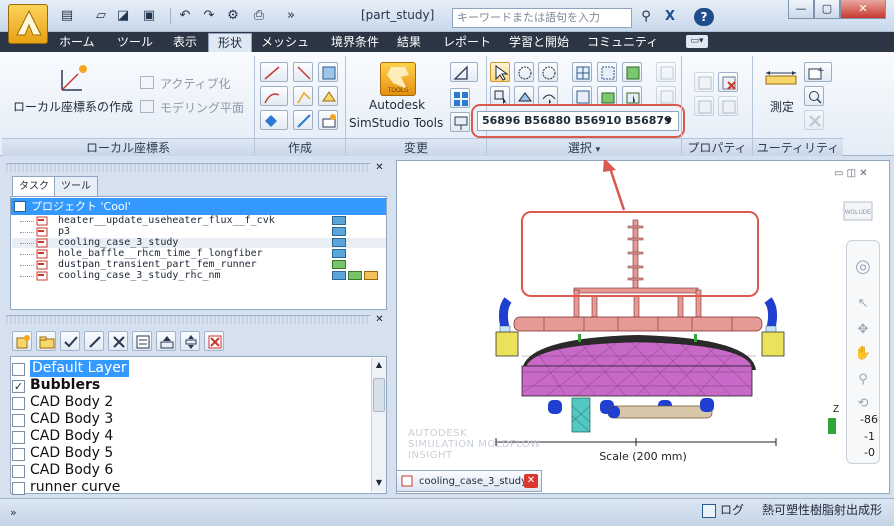 Image resolution: width=894 pixels, height=526 pixels. Describe the element at coordinates (192, 470) in the screenshot. I see `layer-row: CAD Body 6` at that location.